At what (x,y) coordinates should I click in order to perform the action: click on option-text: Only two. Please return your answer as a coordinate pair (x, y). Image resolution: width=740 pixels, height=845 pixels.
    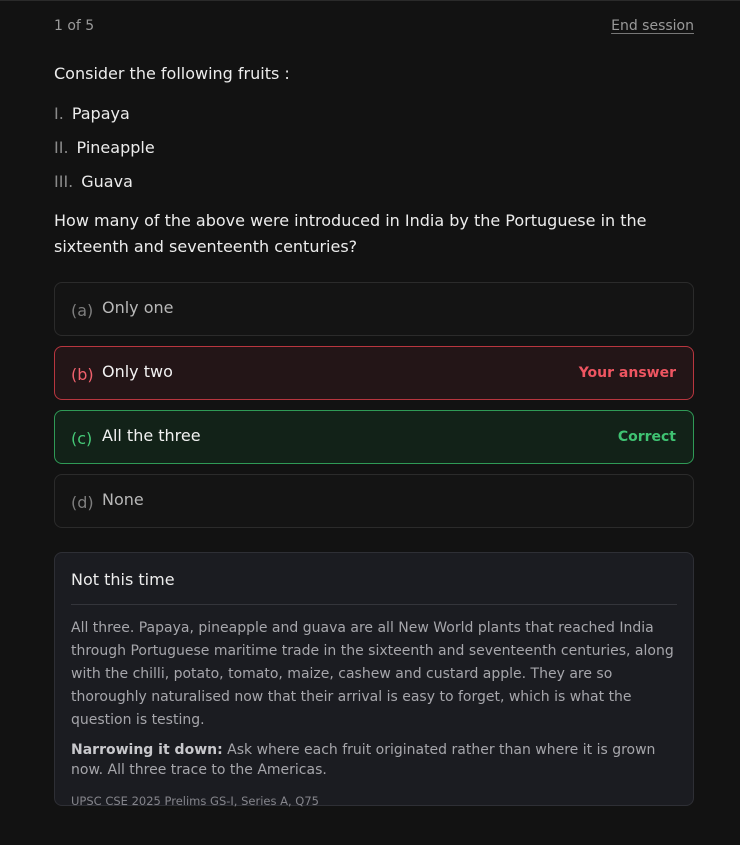
    Looking at the image, I should click on (137, 371).